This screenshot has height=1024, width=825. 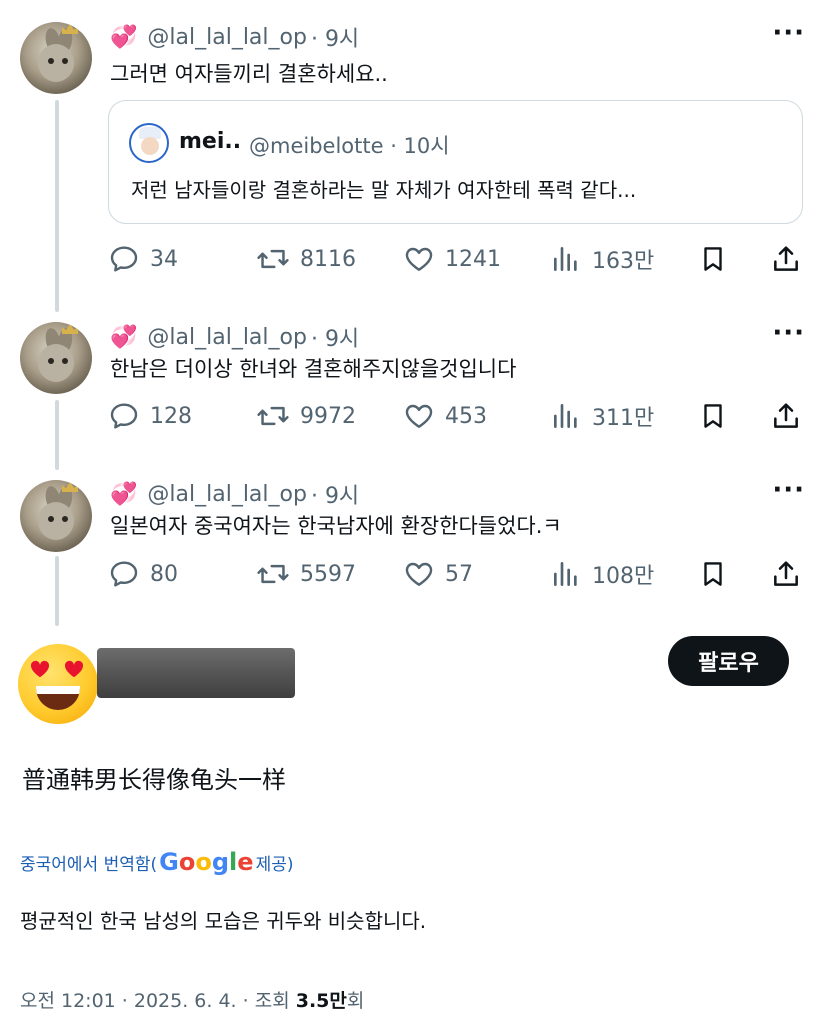 I want to click on repost-button: 8116, so click(x=306, y=259).